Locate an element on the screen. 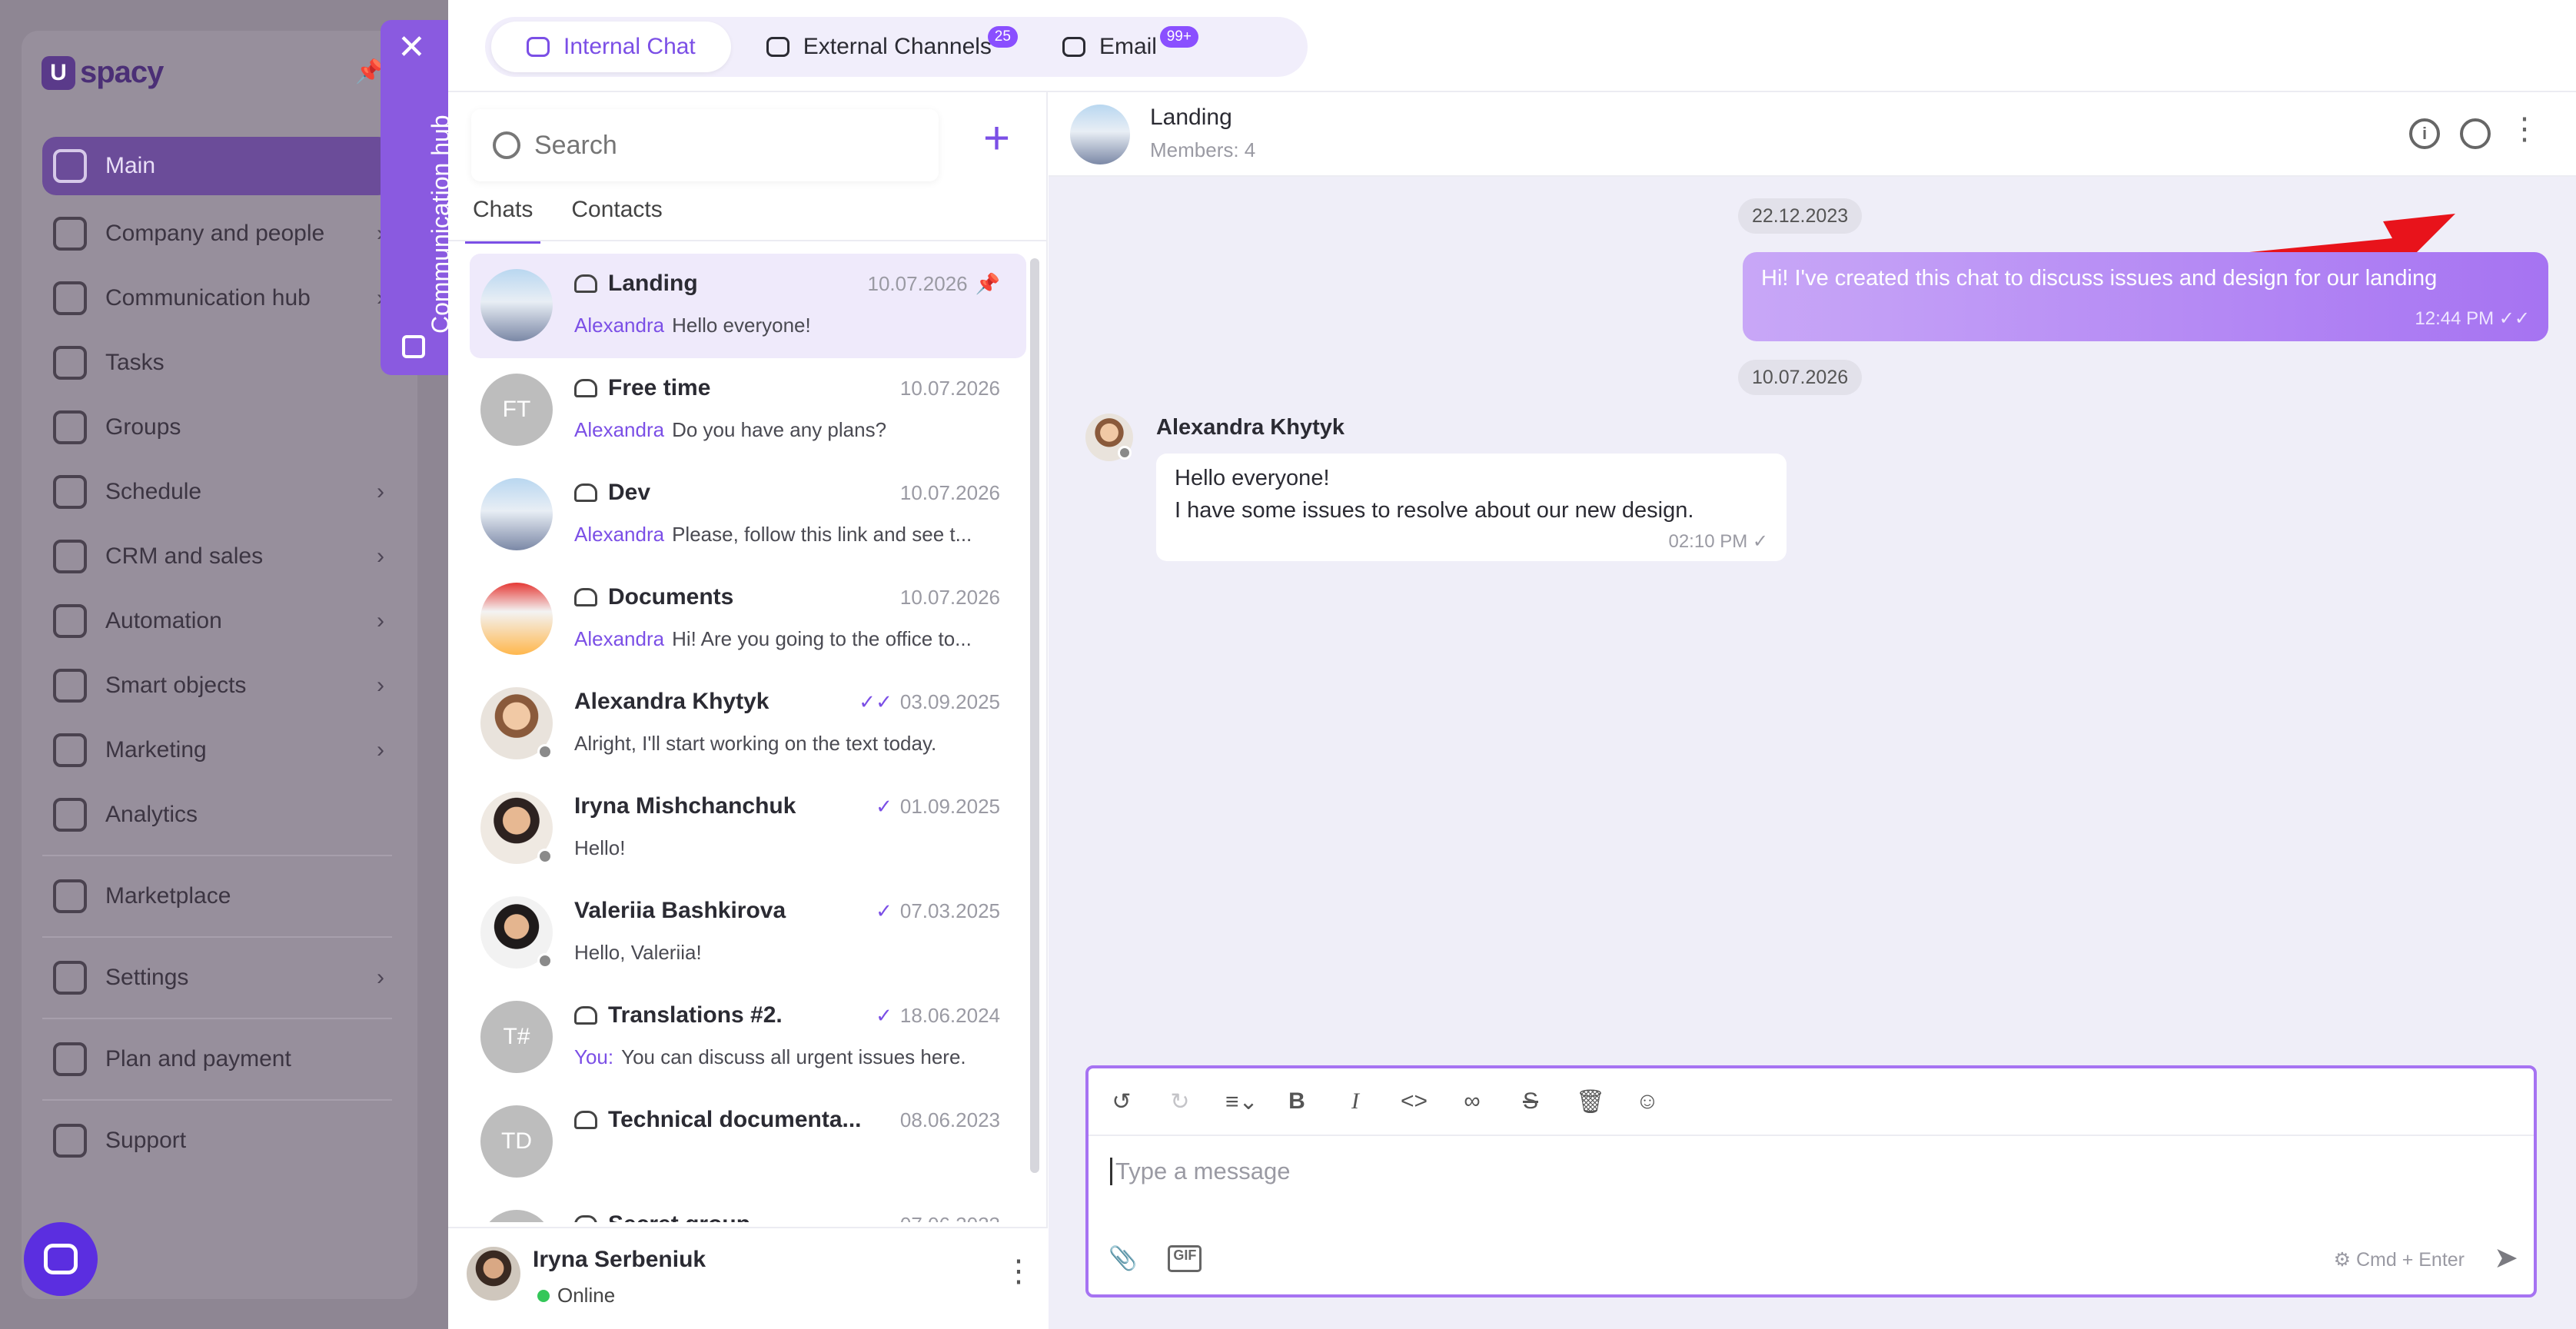  sidebar-item-main: Main is located at coordinates (217, 166).